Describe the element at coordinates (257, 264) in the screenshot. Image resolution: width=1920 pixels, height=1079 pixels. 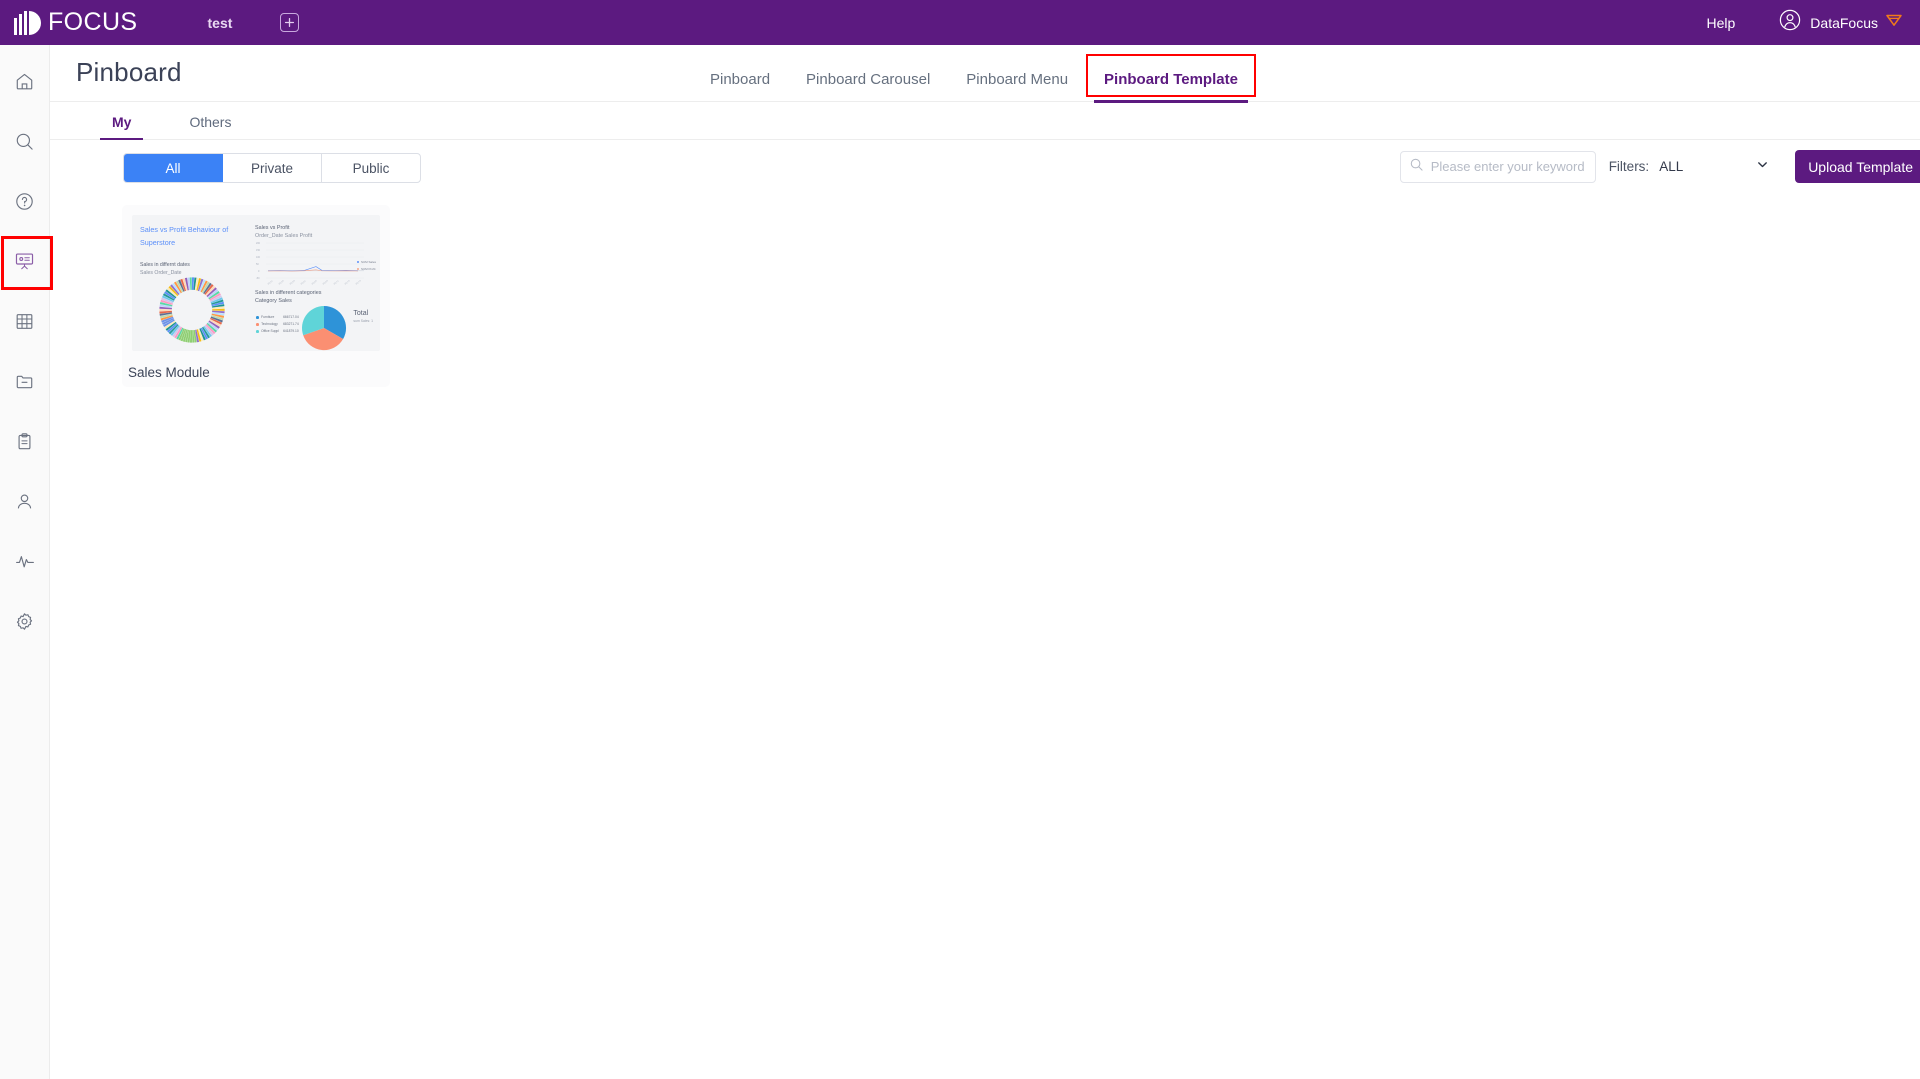
I see `svg-text: 50` at that location.